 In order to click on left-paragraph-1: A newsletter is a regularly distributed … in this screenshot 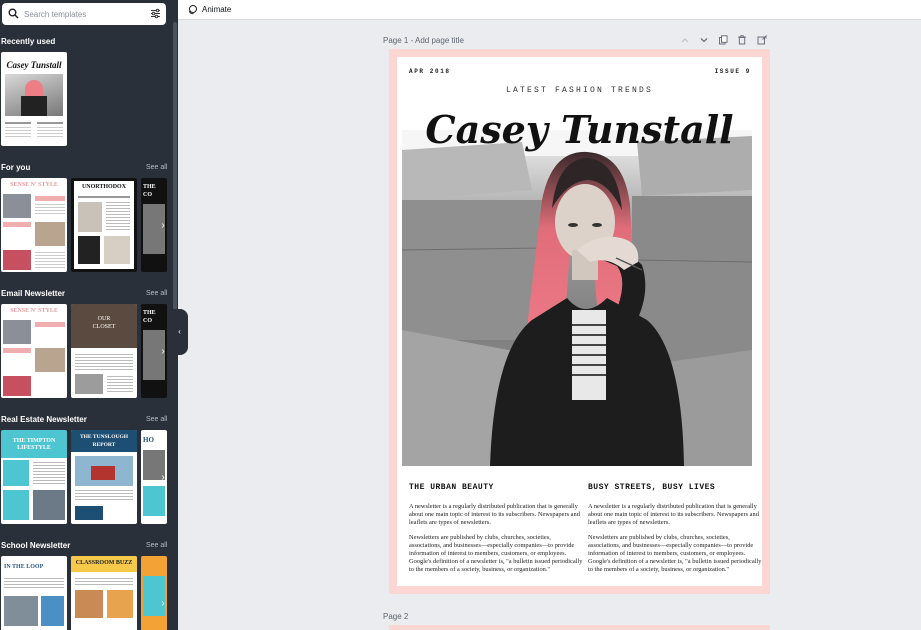, I will do `click(494, 514)`.